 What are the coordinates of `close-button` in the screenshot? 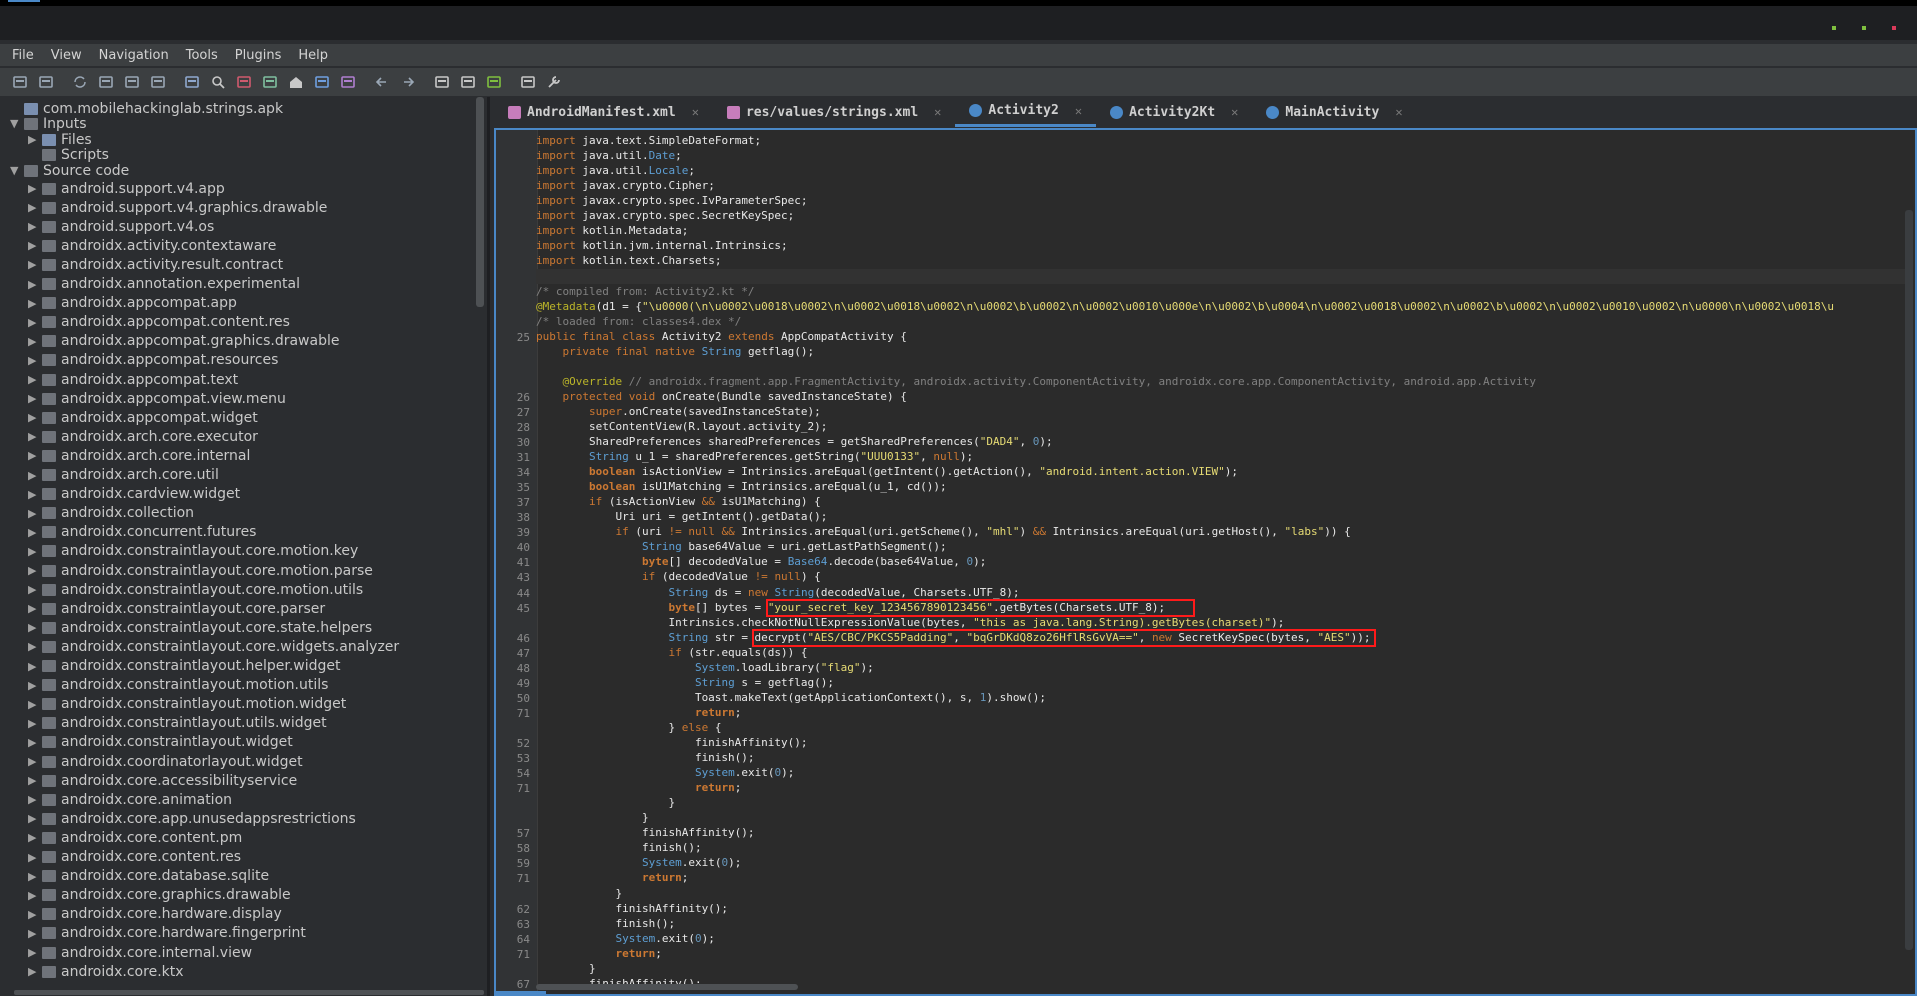 It's located at (1894, 28).